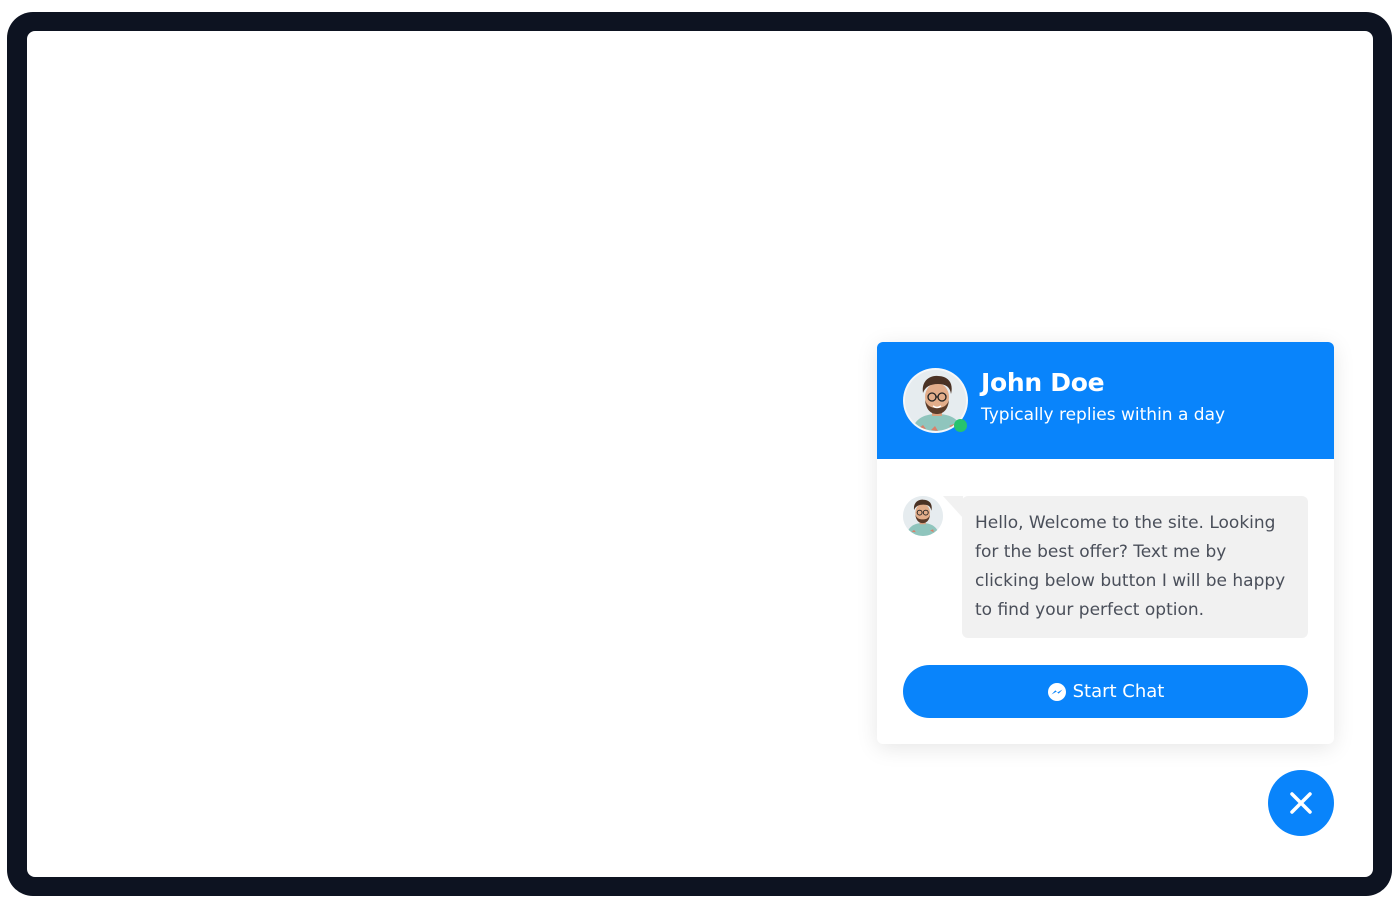  What do you see at coordinates (960, 425) in the screenshot?
I see `online-status-dot` at bounding box center [960, 425].